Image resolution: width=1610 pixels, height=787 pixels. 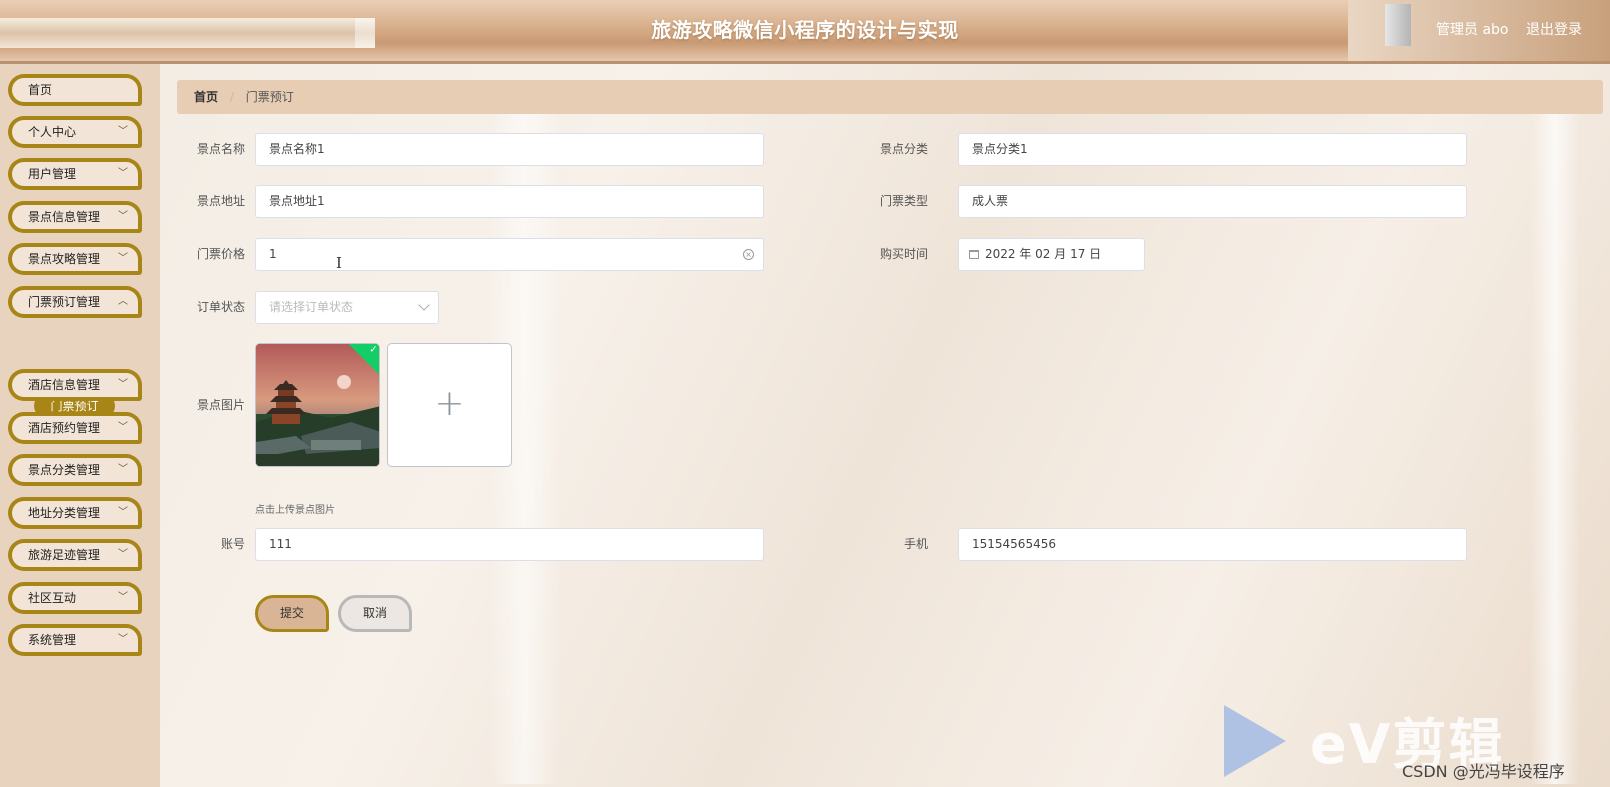 What do you see at coordinates (64, 259) in the screenshot?
I see `sidebar-item-label: 景点攻略管理` at bounding box center [64, 259].